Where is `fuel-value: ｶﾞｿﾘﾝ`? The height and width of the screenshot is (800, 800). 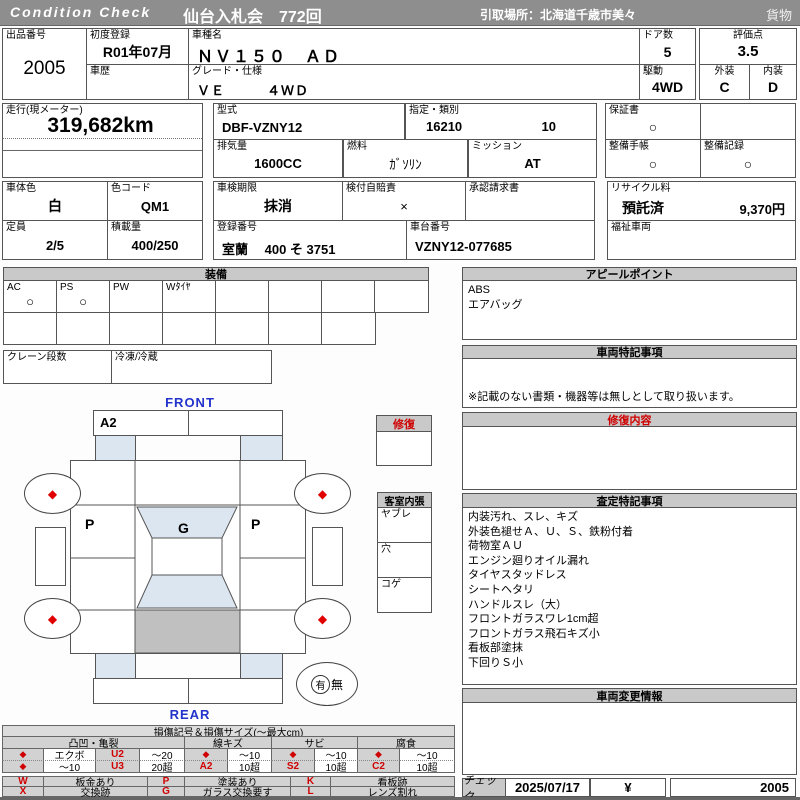 fuel-value: ｶﾞｿﾘﾝ is located at coordinates (405, 164).